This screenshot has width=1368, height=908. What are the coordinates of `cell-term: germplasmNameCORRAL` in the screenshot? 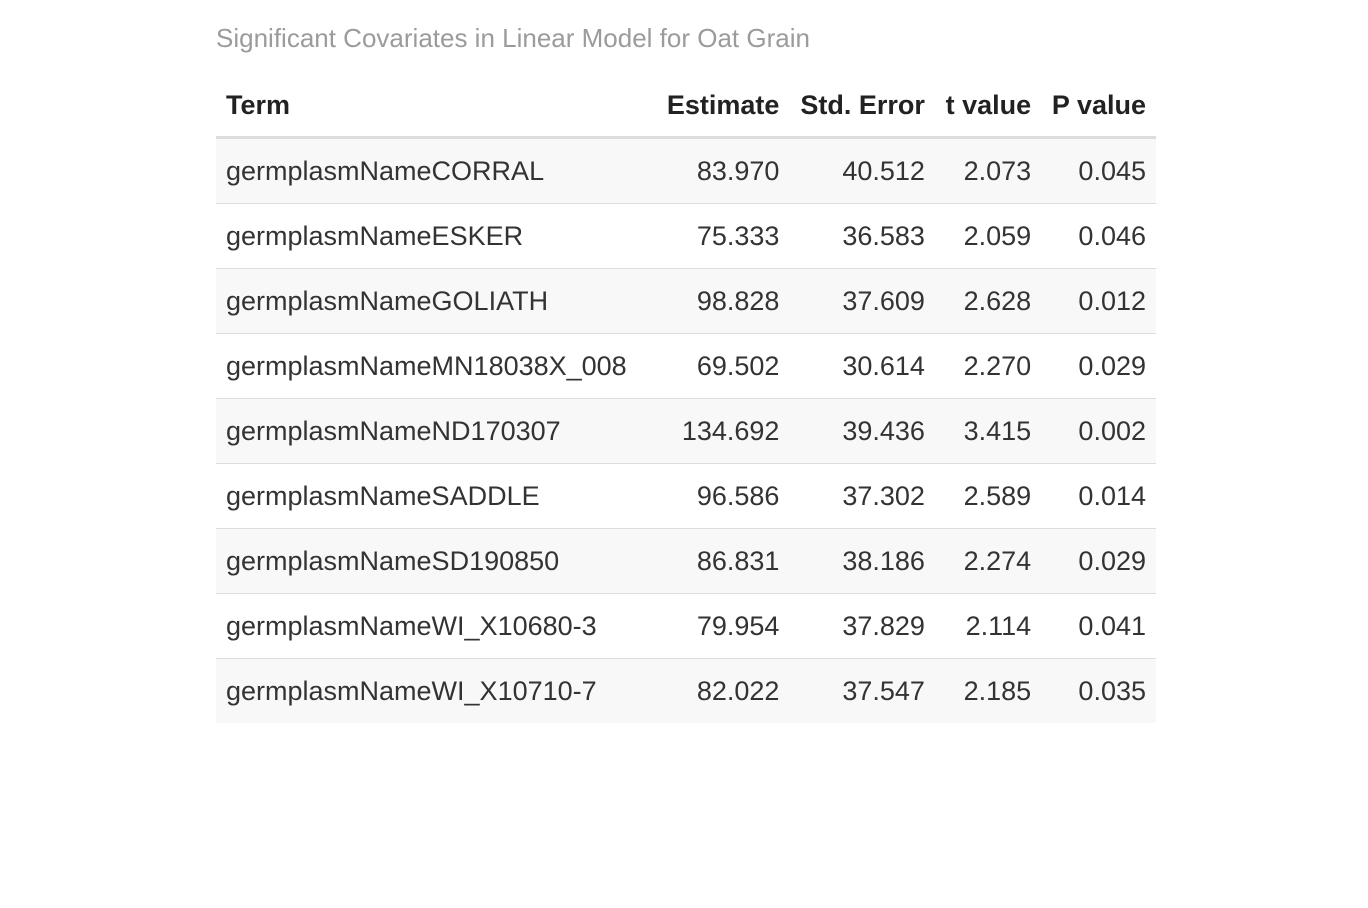 It's located at (436, 170).